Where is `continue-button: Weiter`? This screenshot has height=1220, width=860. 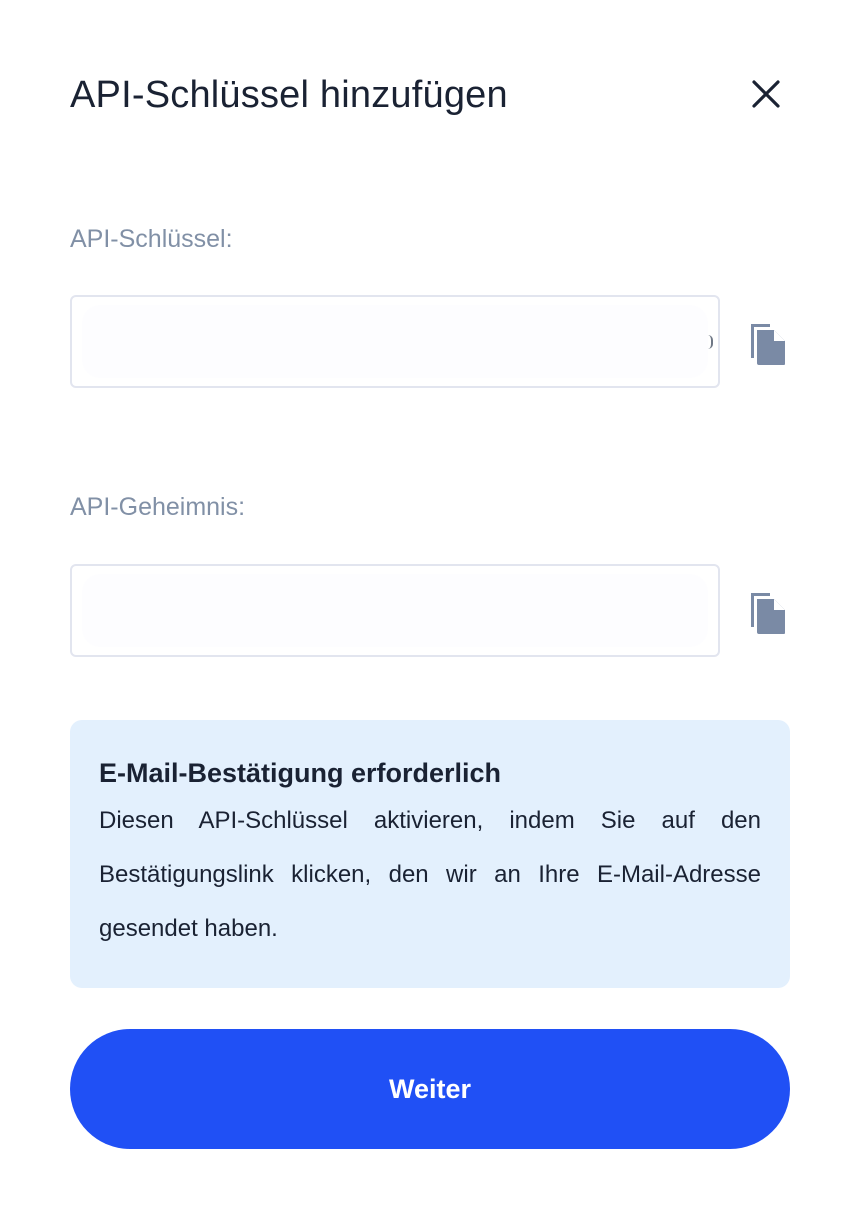 continue-button: Weiter is located at coordinates (430, 1089).